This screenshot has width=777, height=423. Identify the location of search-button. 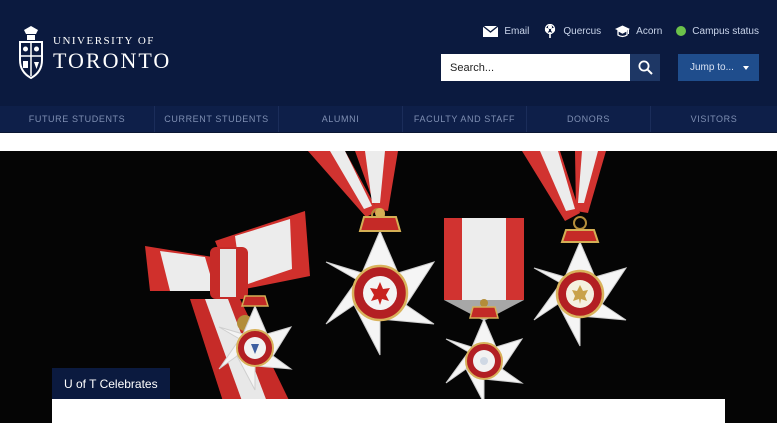
(645, 67).